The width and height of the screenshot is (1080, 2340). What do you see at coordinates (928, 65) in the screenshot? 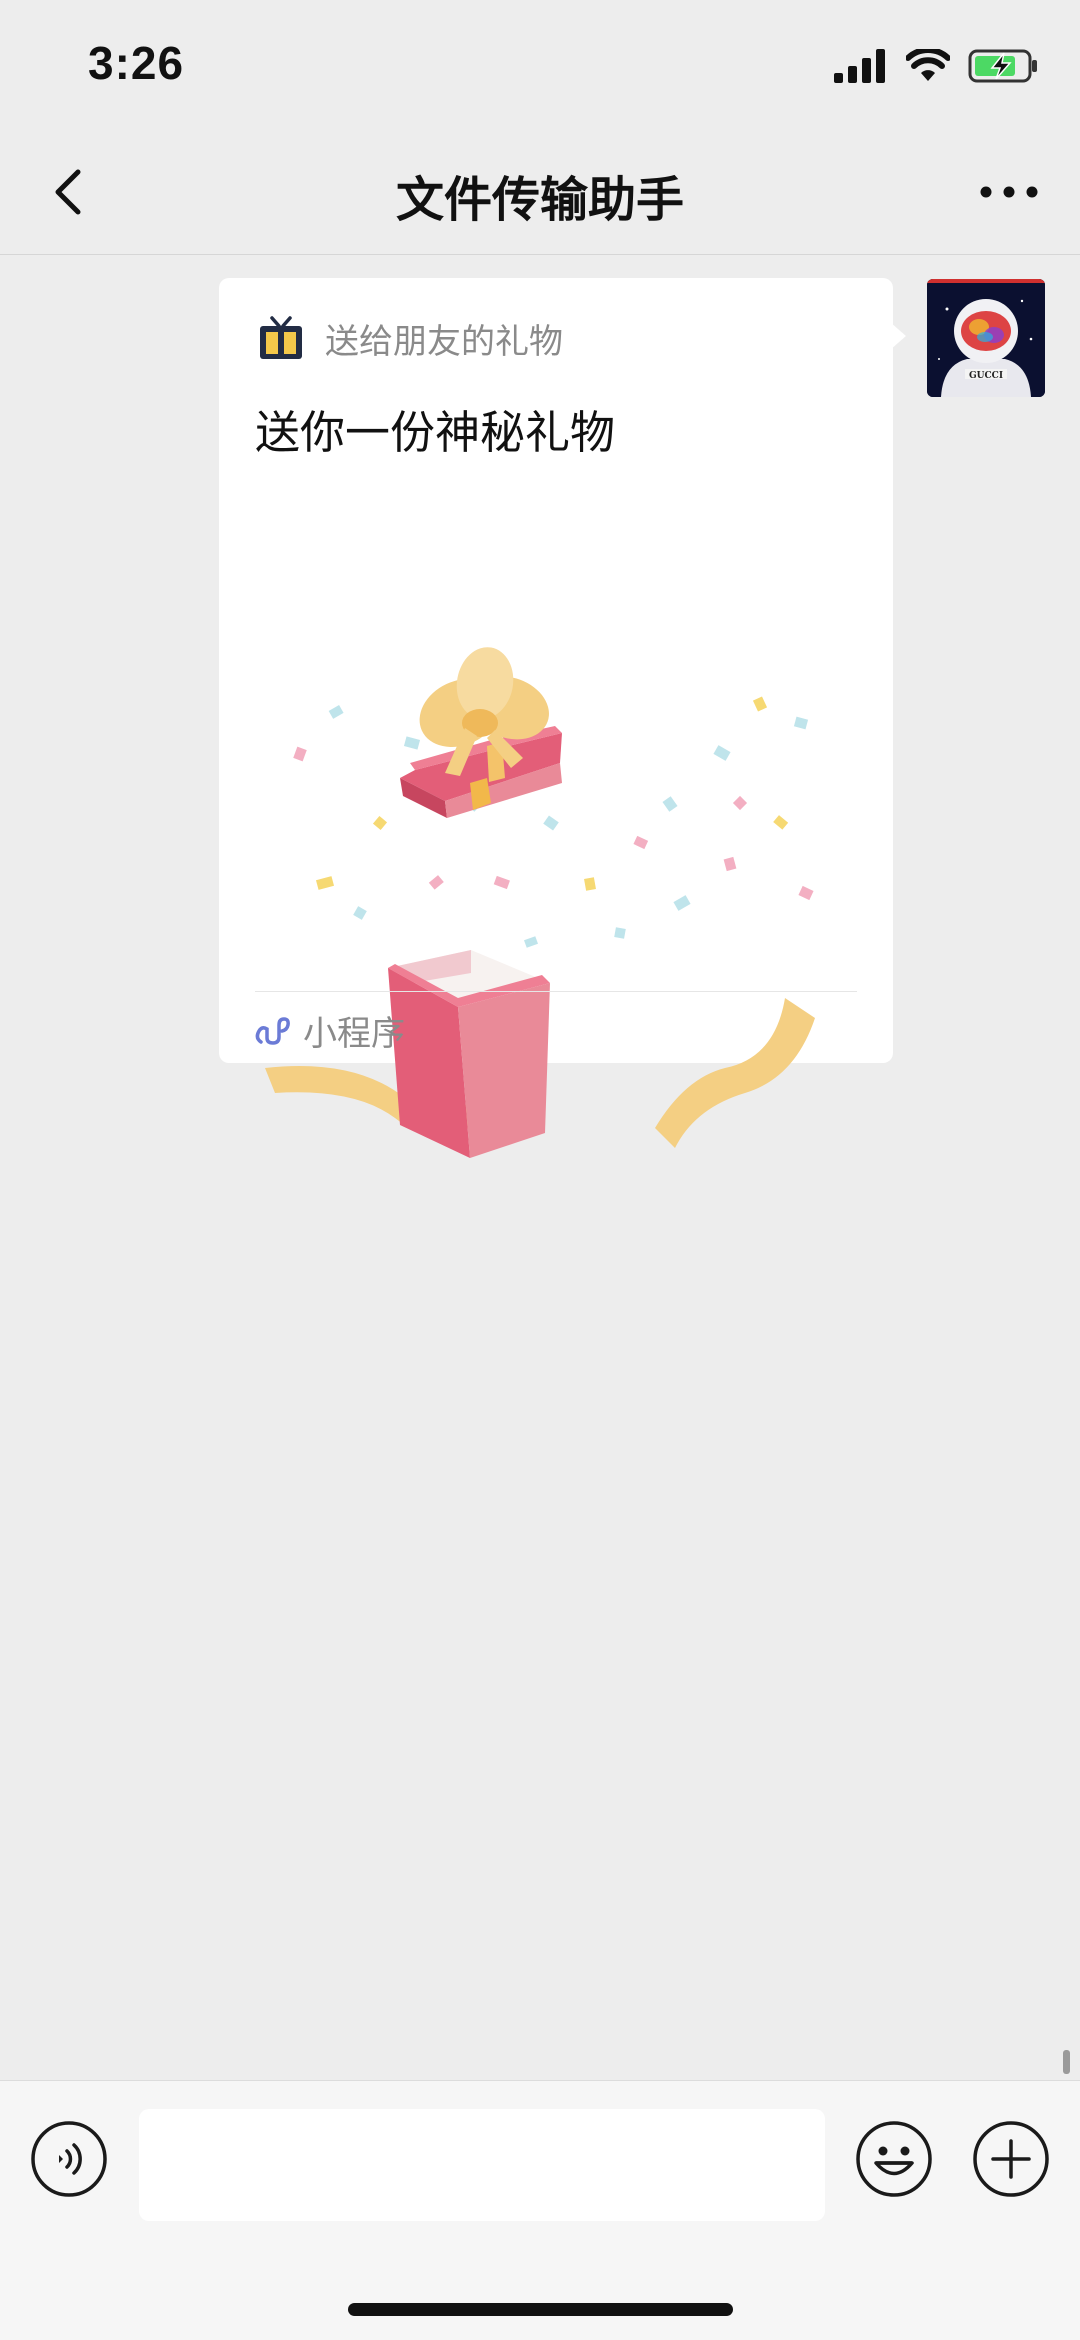
I see `wifi-icon` at bounding box center [928, 65].